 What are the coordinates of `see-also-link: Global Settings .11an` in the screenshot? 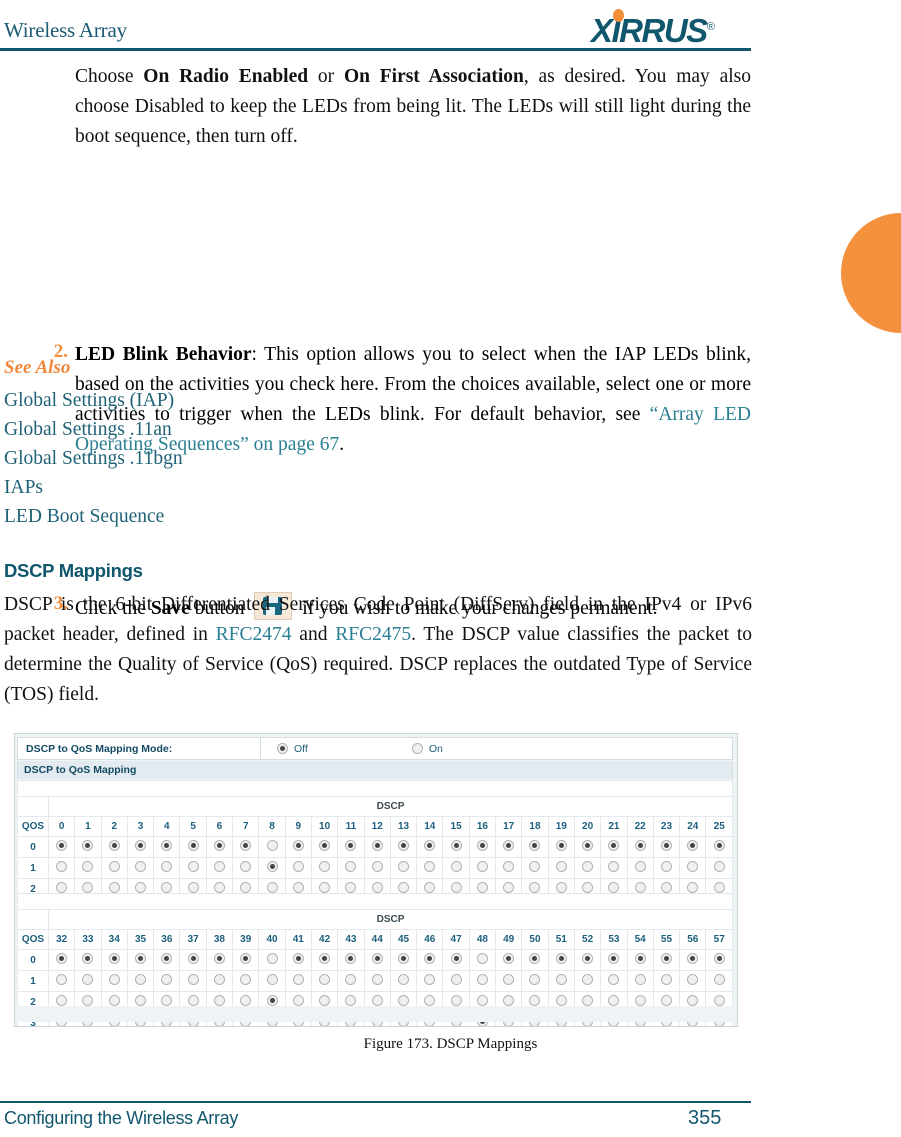 It's located at (93, 429).